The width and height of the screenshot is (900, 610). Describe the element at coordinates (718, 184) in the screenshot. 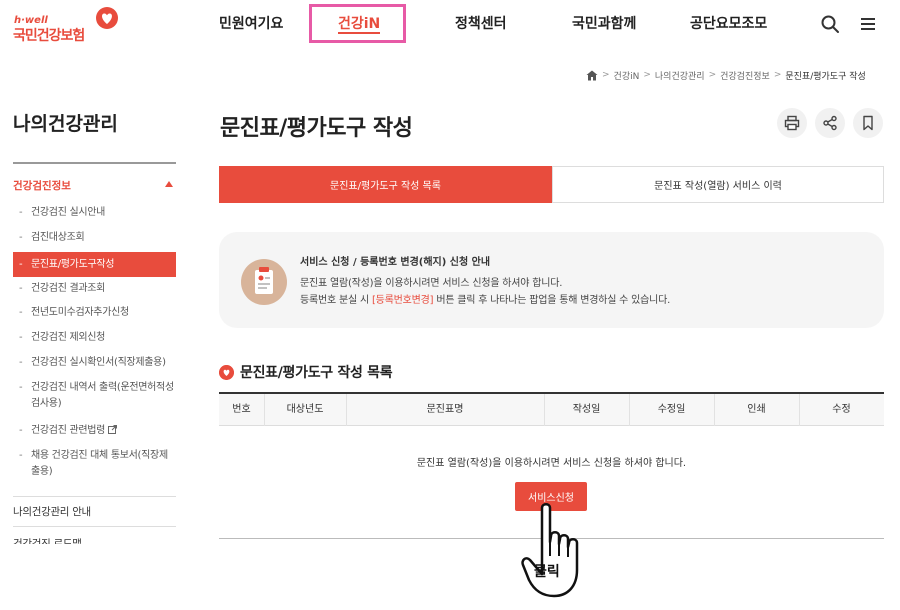

I see `tab-service-history: 문진표 작성(열람) 서비스 이력` at that location.